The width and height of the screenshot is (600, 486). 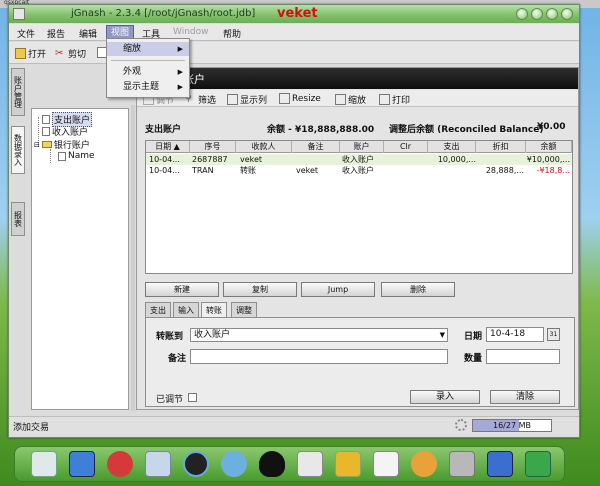 I want to click on reconciled-label: 调整后余额 (Reconciled Balance), so click(x=466, y=130).